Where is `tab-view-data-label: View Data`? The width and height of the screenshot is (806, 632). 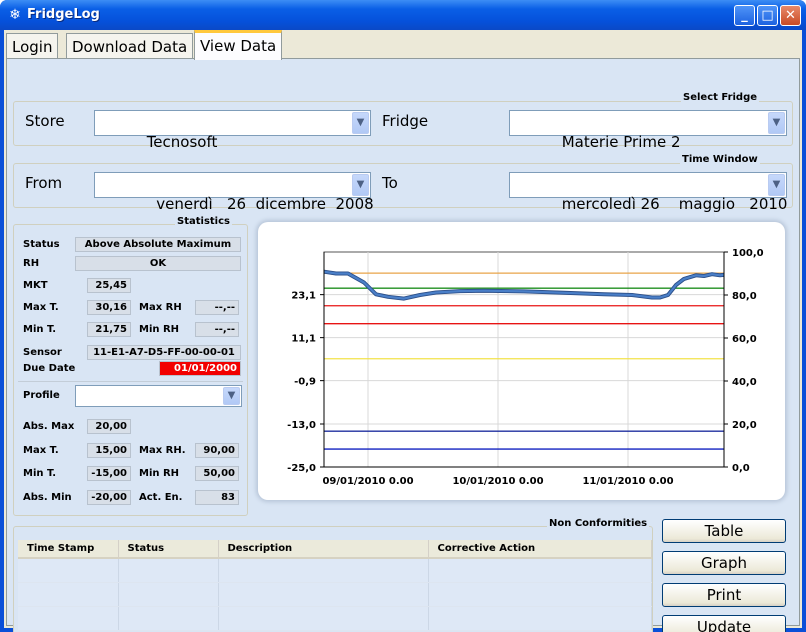 tab-view-data-label: View Data is located at coordinates (238, 46).